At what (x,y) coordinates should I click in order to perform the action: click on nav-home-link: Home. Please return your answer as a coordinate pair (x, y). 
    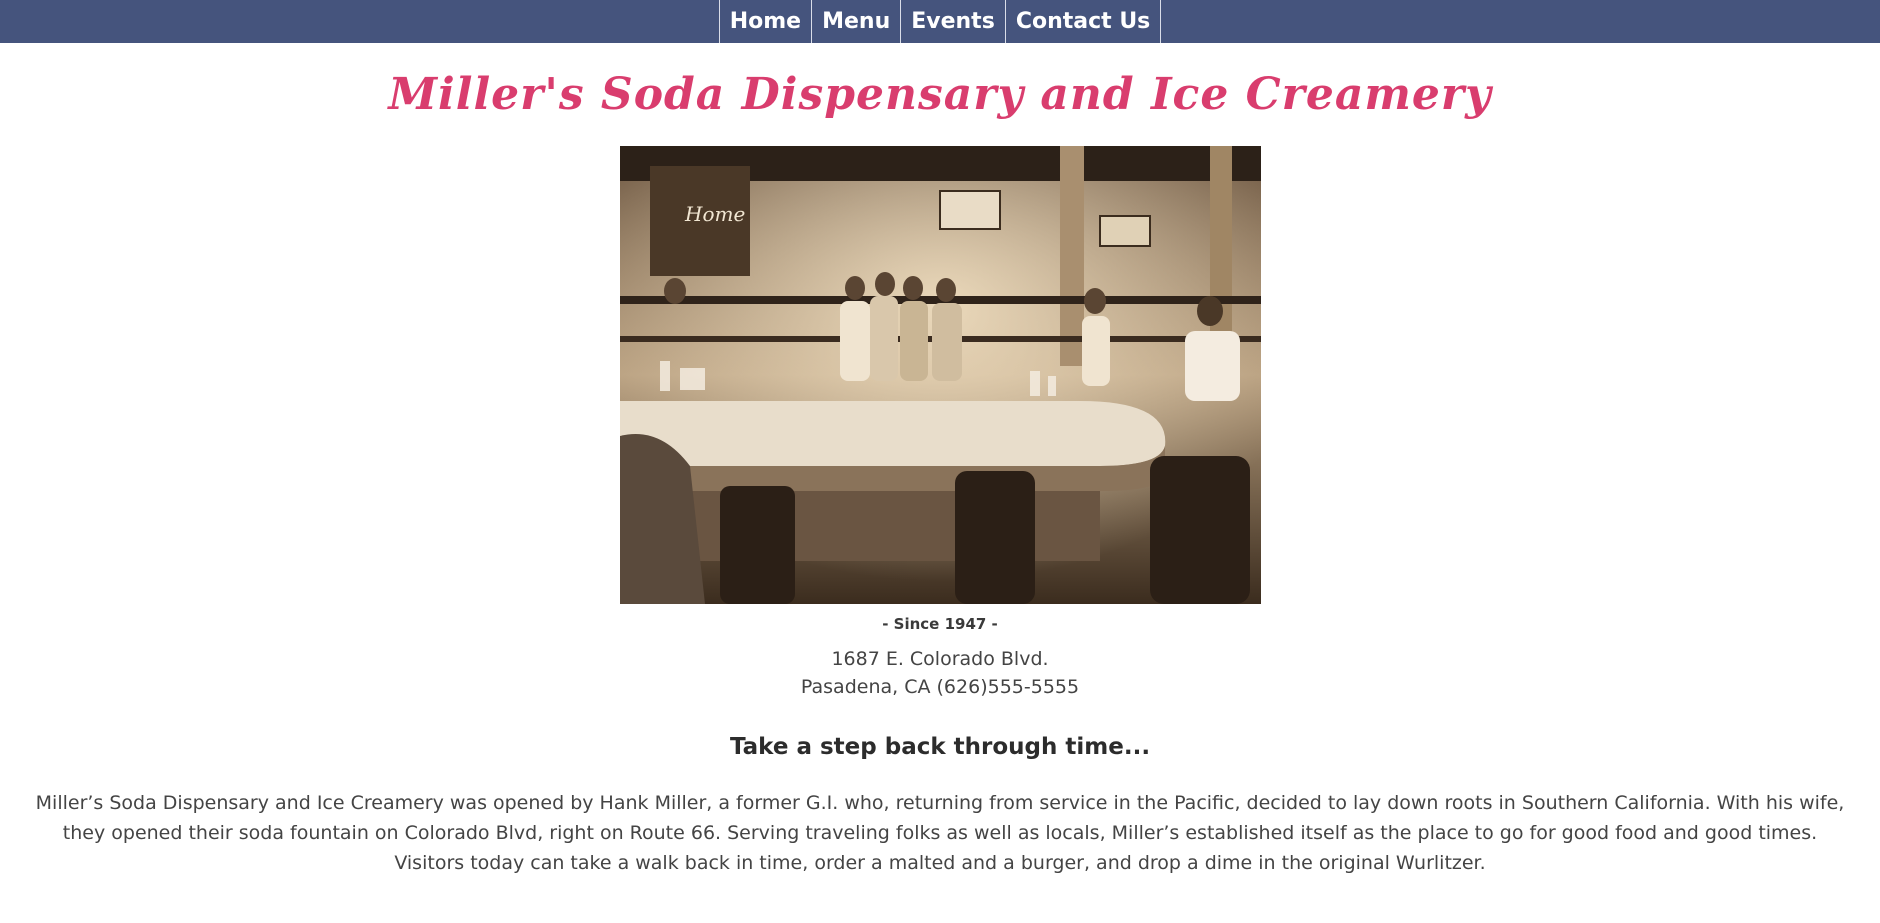
    Looking at the image, I should click on (766, 21).